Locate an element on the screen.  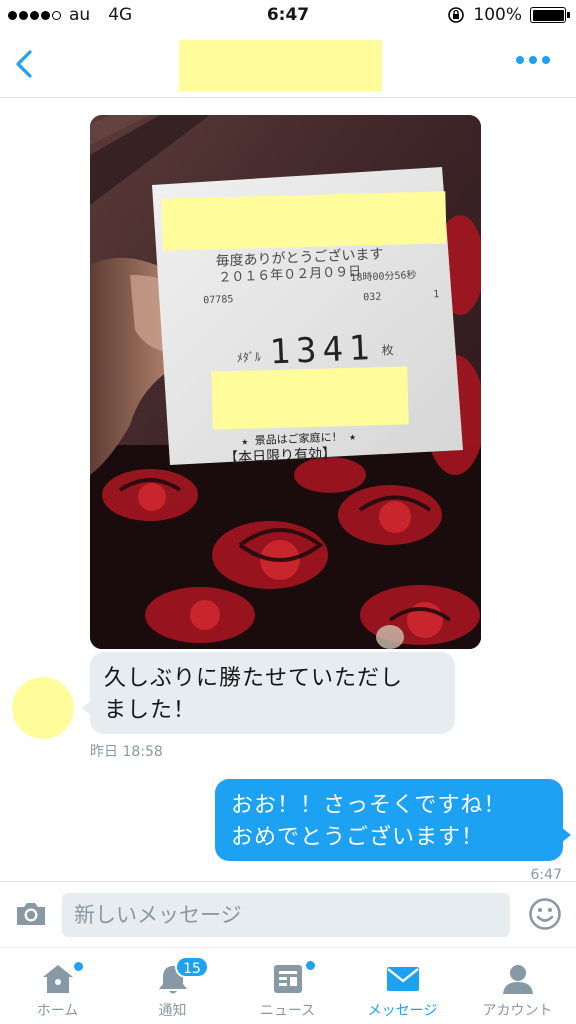
conversation-header is located at coordinates (288, 65).